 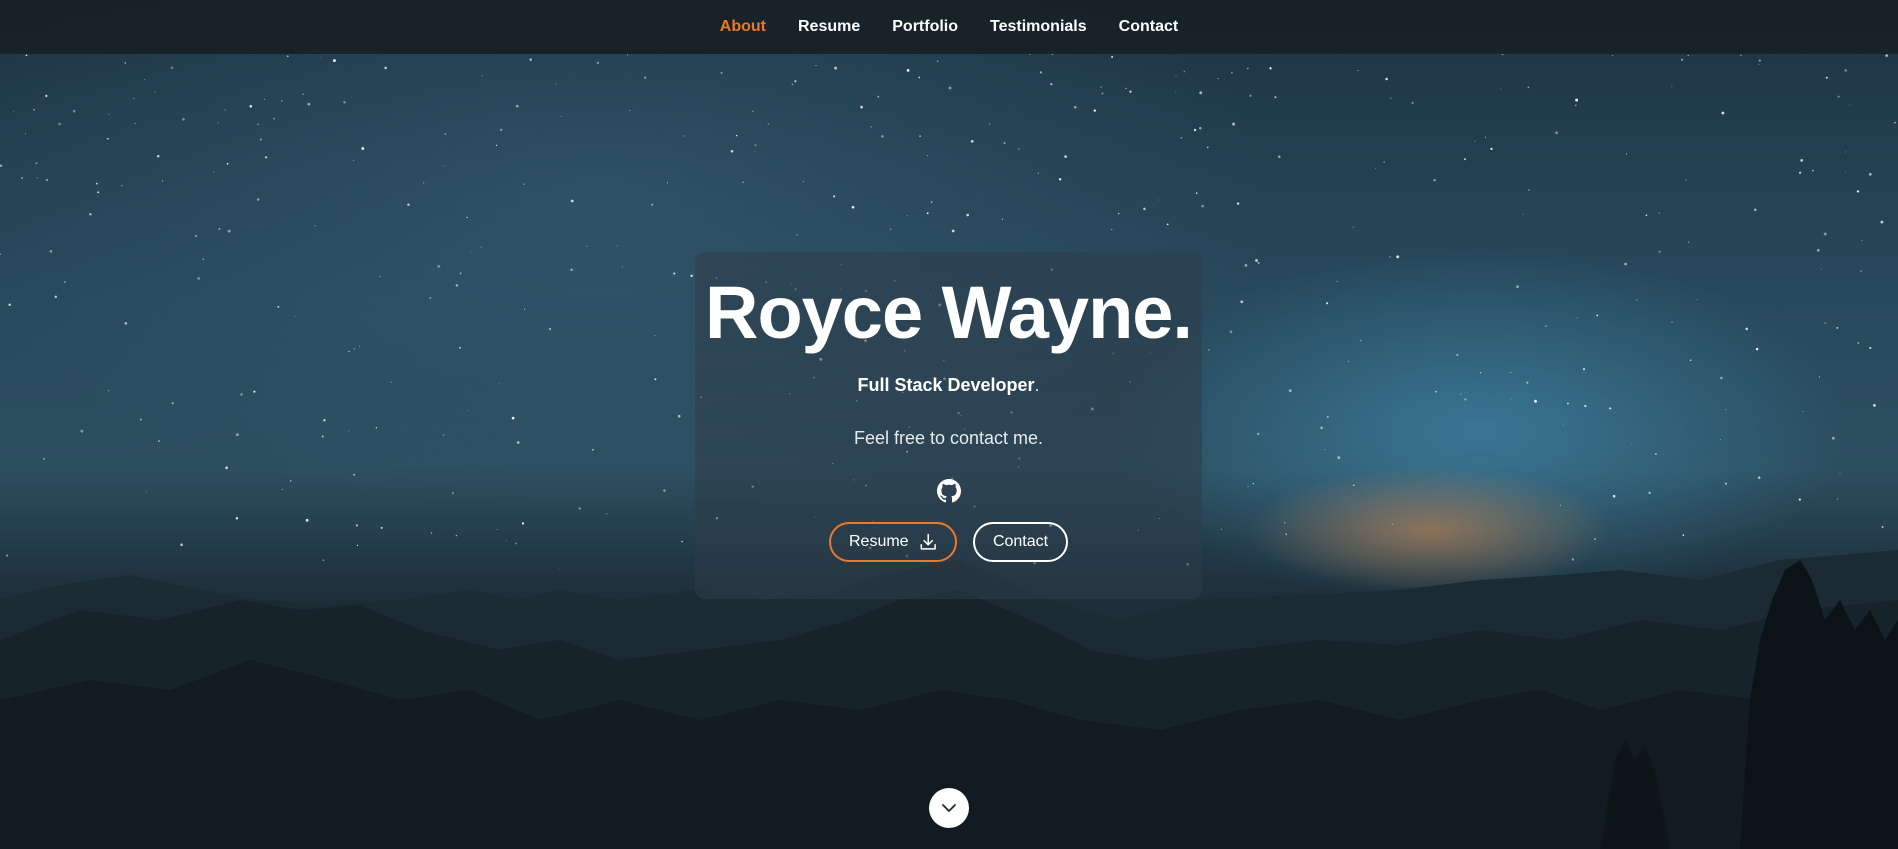 I want to click on scroll-down-button, so click(x=949, y=808).